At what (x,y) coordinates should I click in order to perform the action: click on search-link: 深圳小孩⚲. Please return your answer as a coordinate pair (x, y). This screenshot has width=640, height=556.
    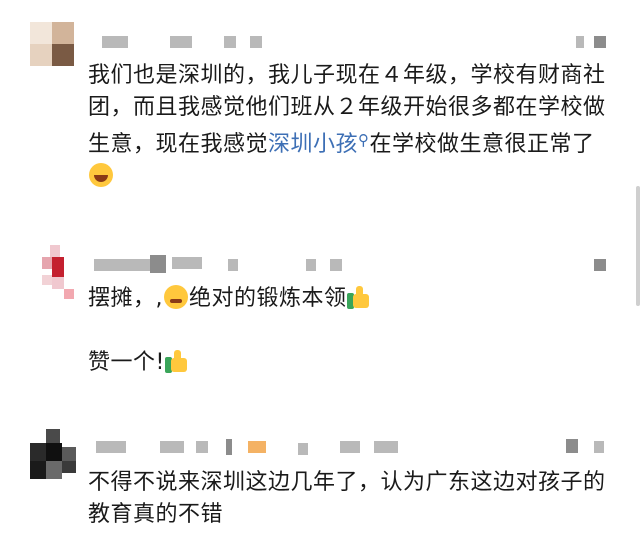
    Looking at the image, I should click on (319, 144).